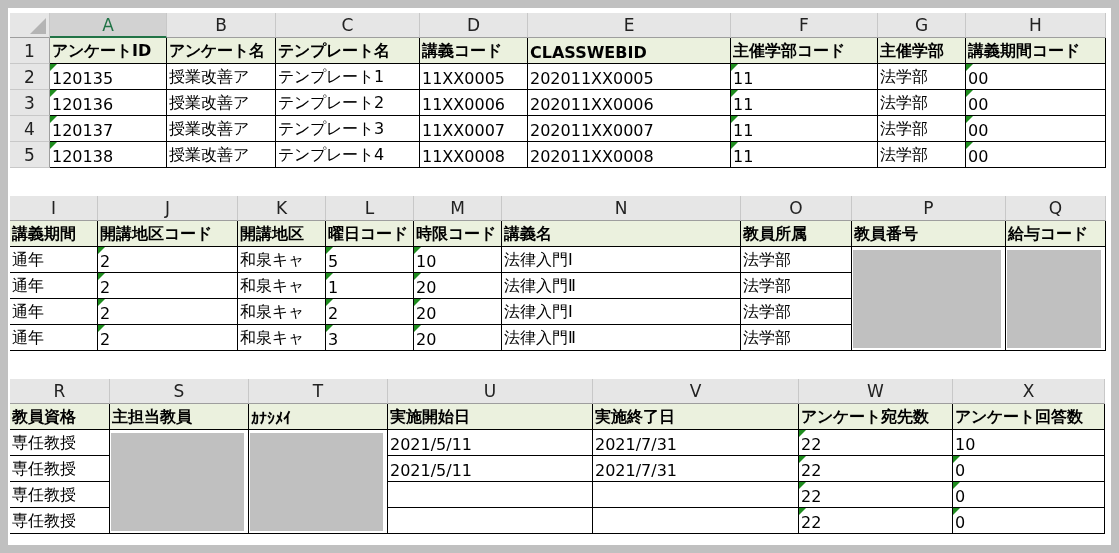 This screenshot has height=553, width=1119. What do you see at coordinates (60, 417) in the screenshot?
I see `header-cell: 教員資格` at bounding box center [60, 417].